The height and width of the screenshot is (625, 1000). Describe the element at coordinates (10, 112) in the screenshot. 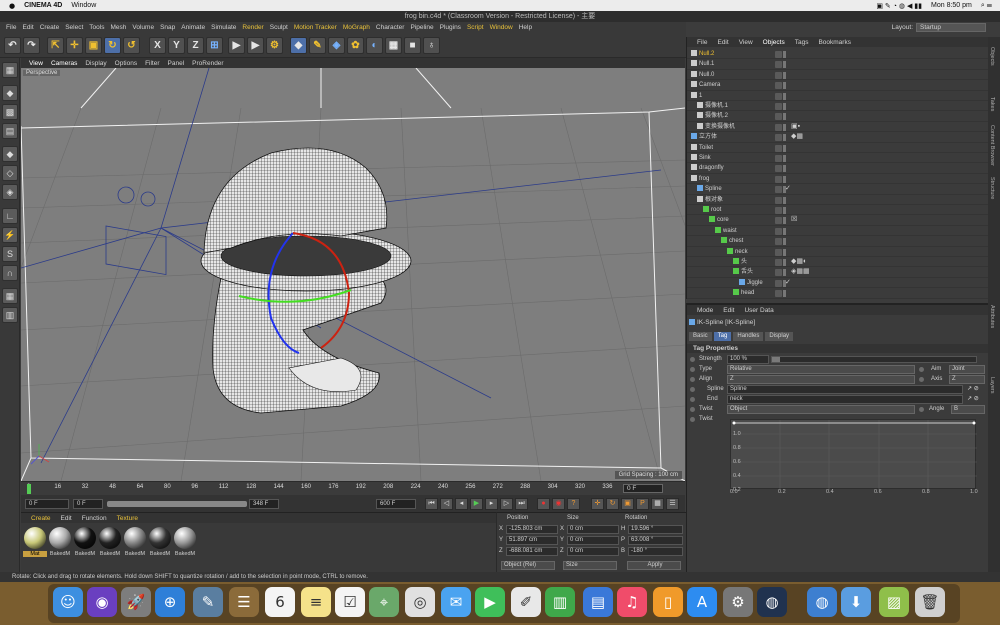

I see `texture-mode-icon: ▩` at that location.